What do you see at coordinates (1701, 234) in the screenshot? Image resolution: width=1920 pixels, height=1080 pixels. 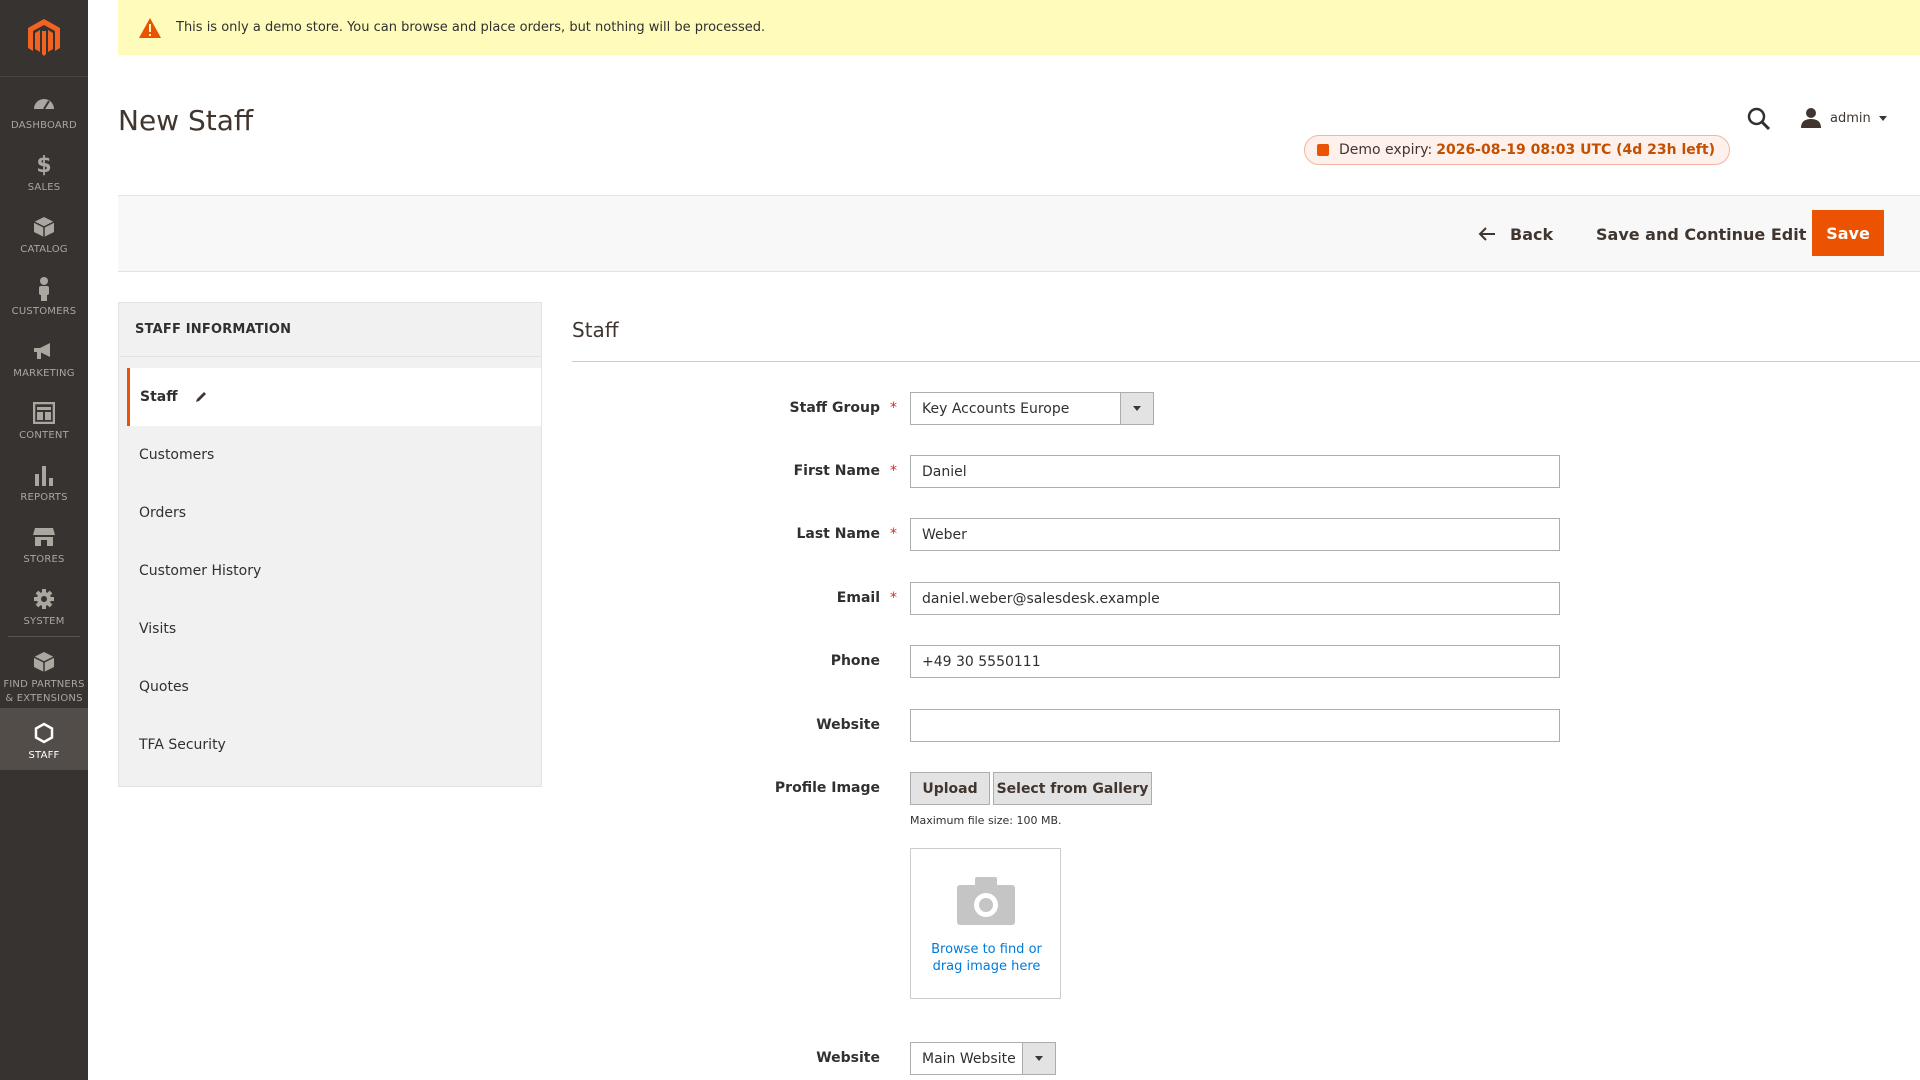 I see `save-and-continue-button: Save and Continue Edit` at bounding box center [1701, 234].